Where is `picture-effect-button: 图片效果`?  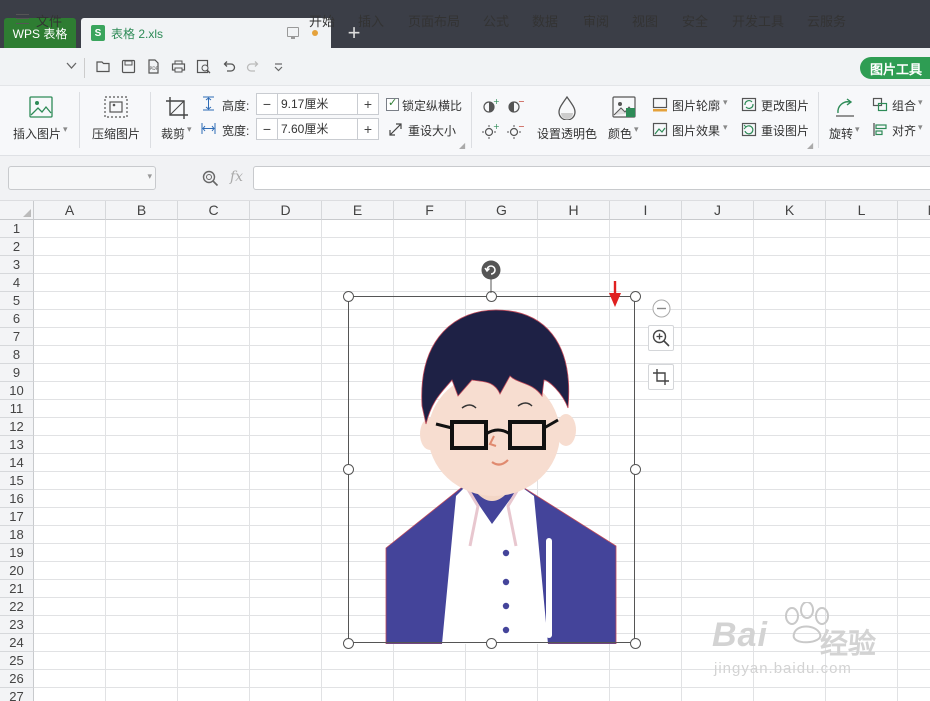
picture-effect-button: 图片效果 is located at coordinates (696, 130).